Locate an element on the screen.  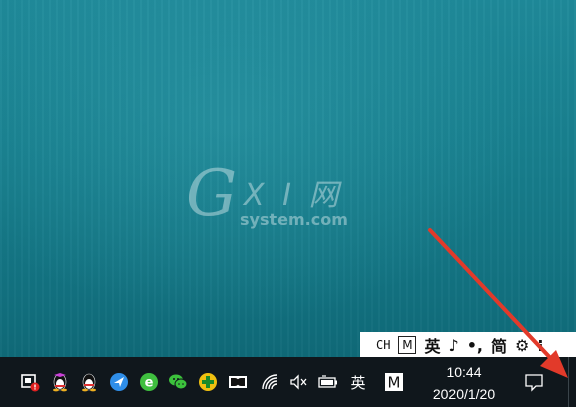
ime-m-button: M is located at coordinates (407, 345).